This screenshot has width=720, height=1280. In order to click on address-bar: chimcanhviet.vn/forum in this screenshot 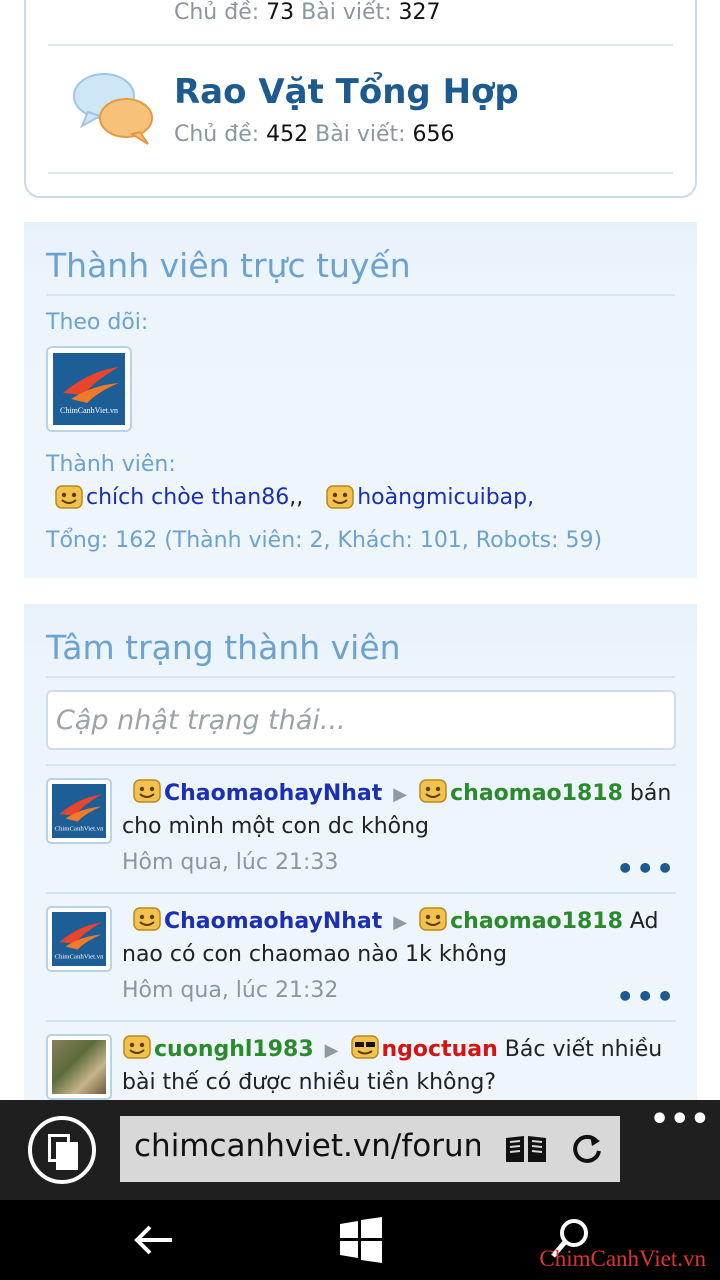, I will do `click(370, 1149)`.